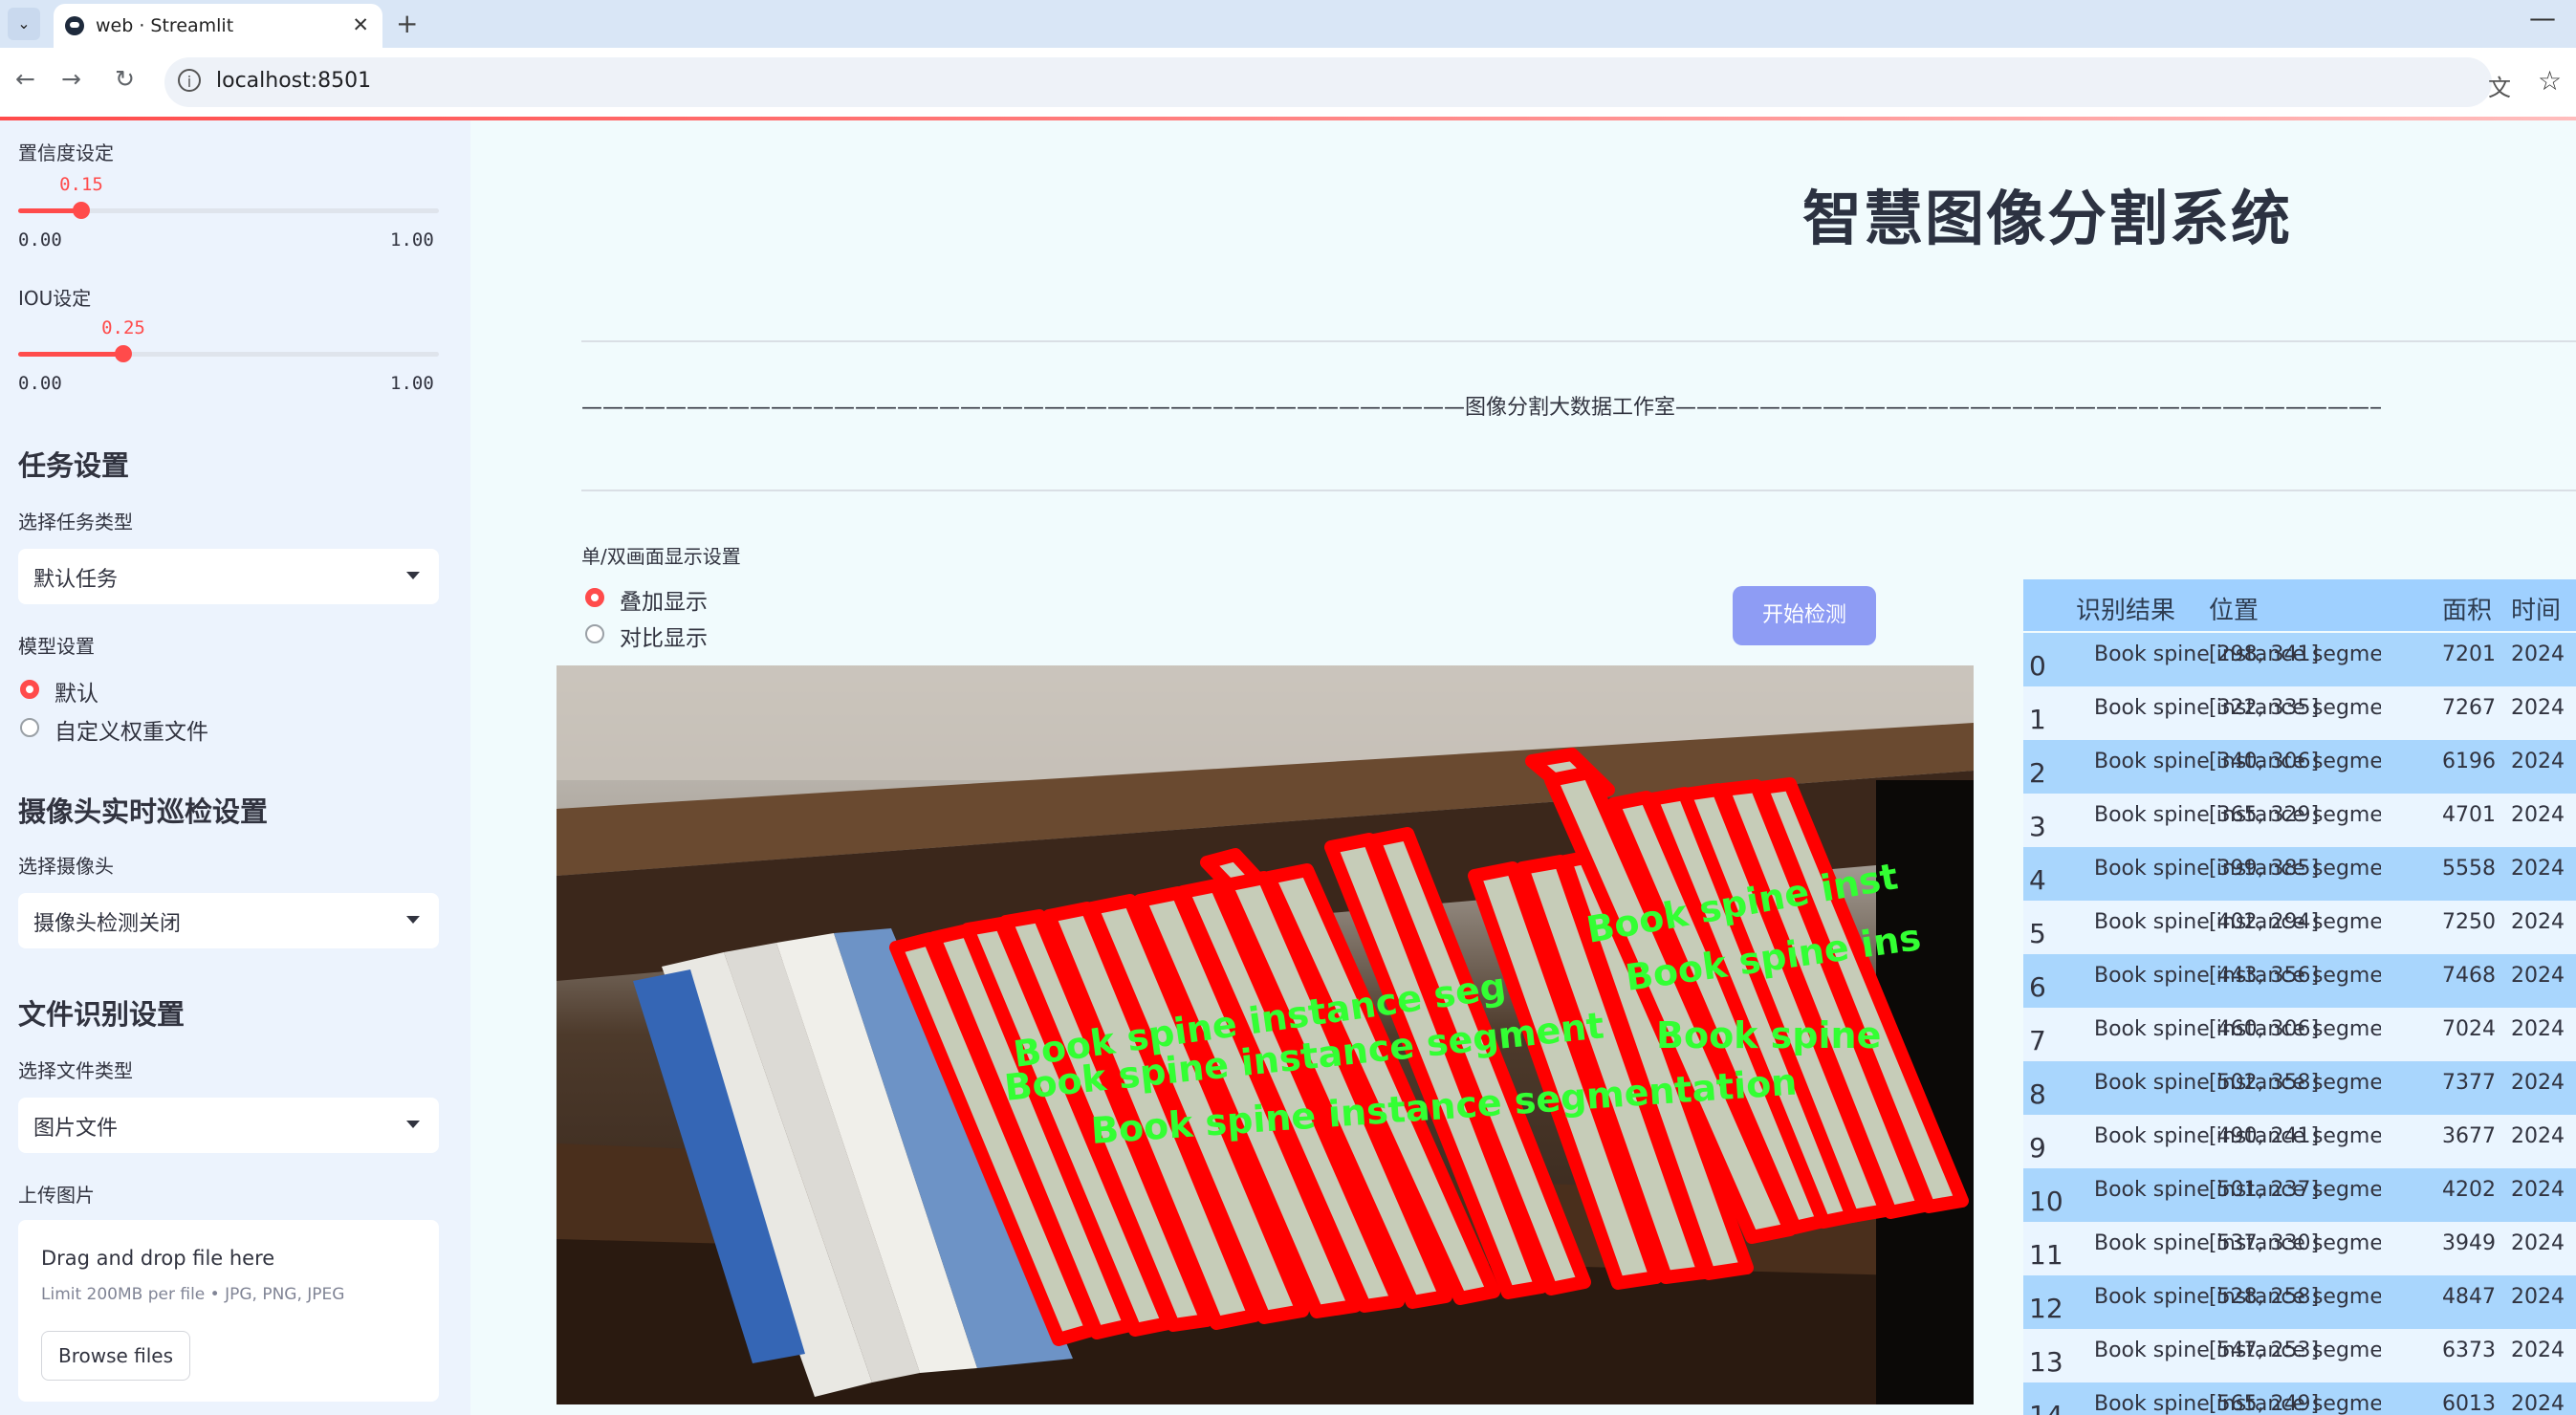 Image resolution: width=2576 pixels, height=1415 pixels. I want to click on iou-min: 0.00, so click(40, 383).